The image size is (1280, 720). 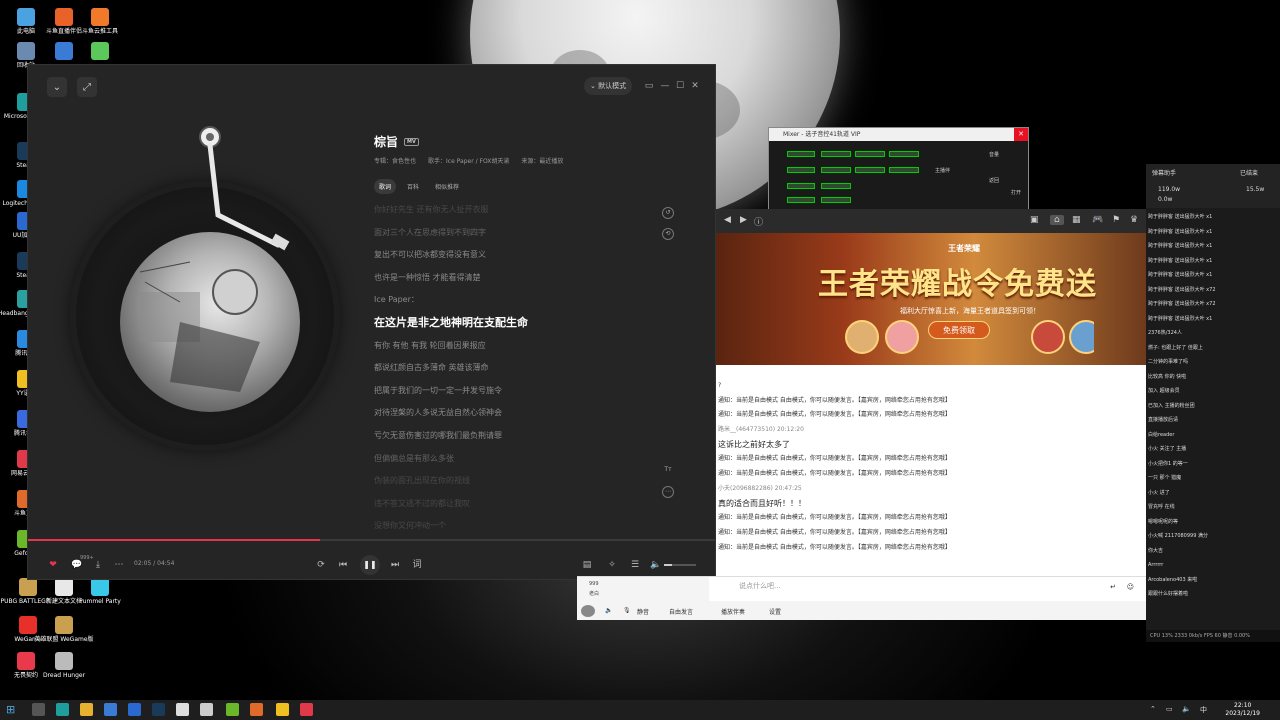 I want to click on screen-icon: ▣, so click(x=1034, y=220).